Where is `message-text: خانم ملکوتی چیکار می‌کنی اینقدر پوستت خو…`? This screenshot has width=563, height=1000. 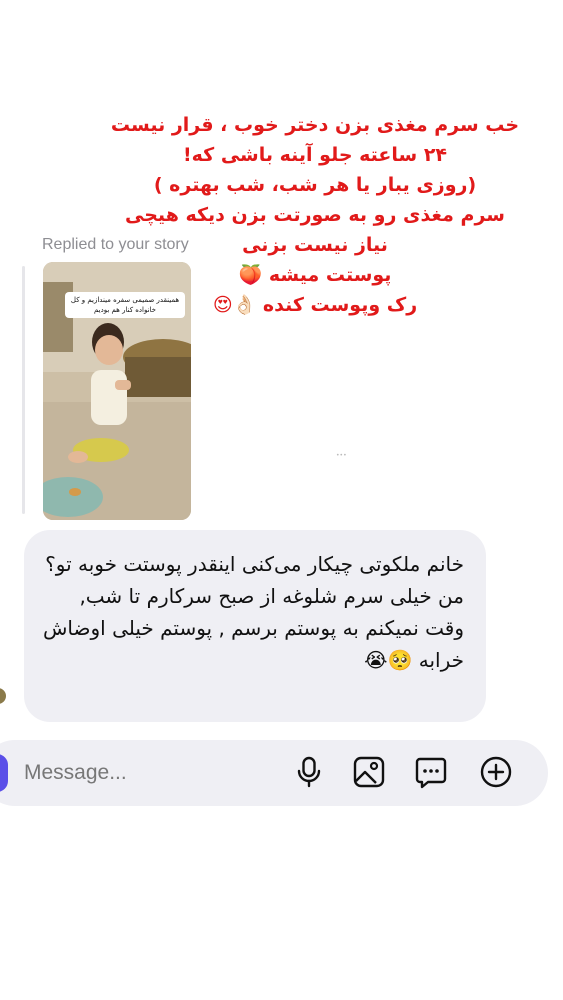
message-text: خانم ملکوتی چیکار می‌کنی اینقدر پوستت خو… is located at coordinates (254, 564).